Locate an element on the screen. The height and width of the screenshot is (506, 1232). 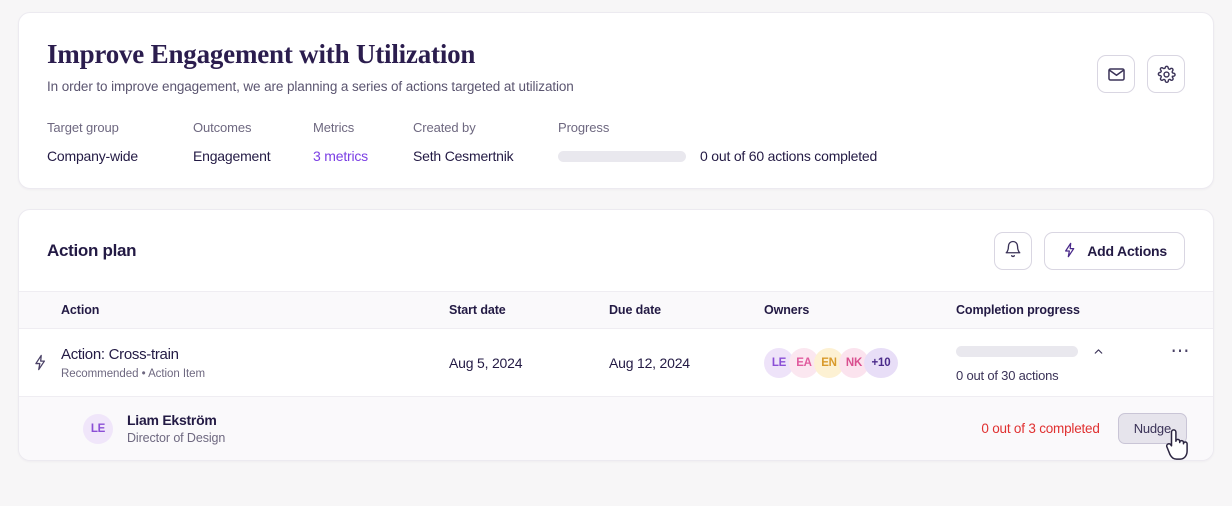
page-title: Improve Engagement with Utilization is located at coordinates (261, 54).